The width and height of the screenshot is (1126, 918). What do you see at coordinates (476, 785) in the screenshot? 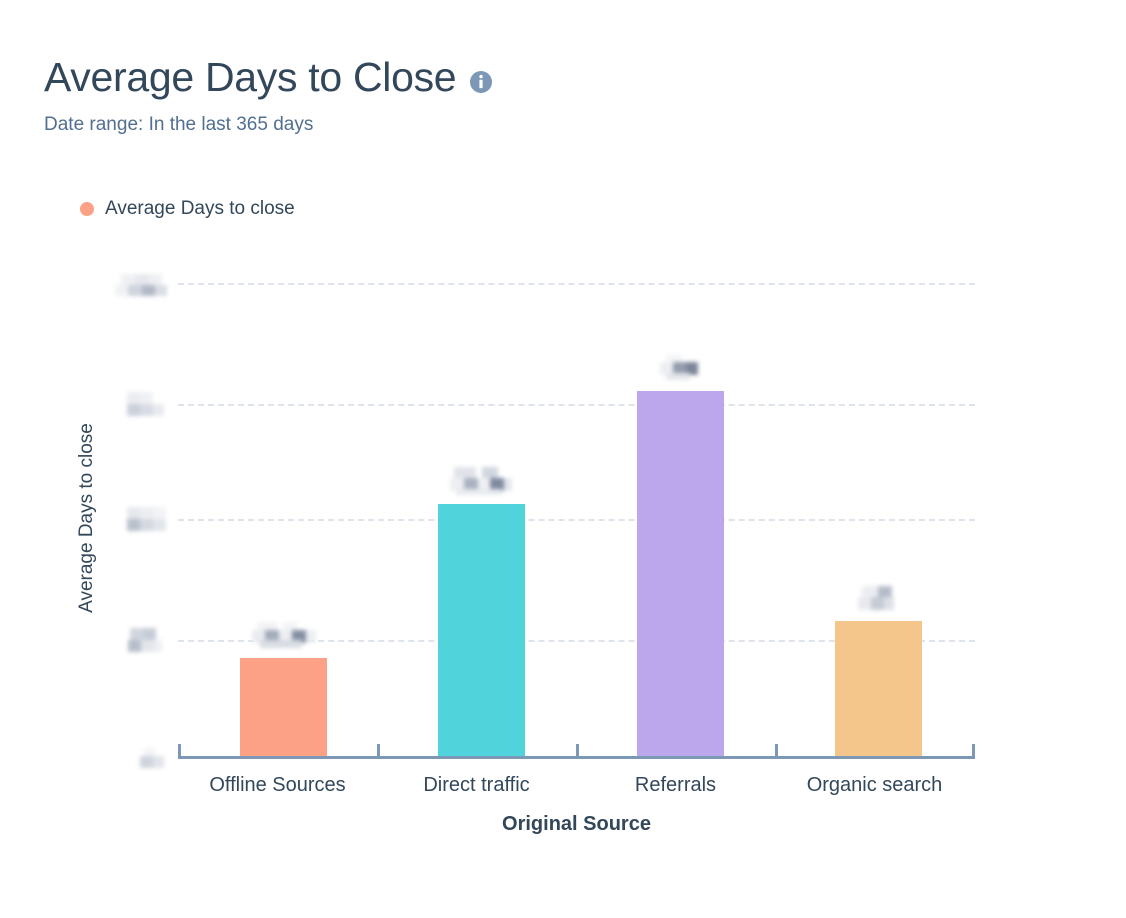
I see `x-axis-label-direct-traffic: Direct traffic` at bounding box center [476, 785].